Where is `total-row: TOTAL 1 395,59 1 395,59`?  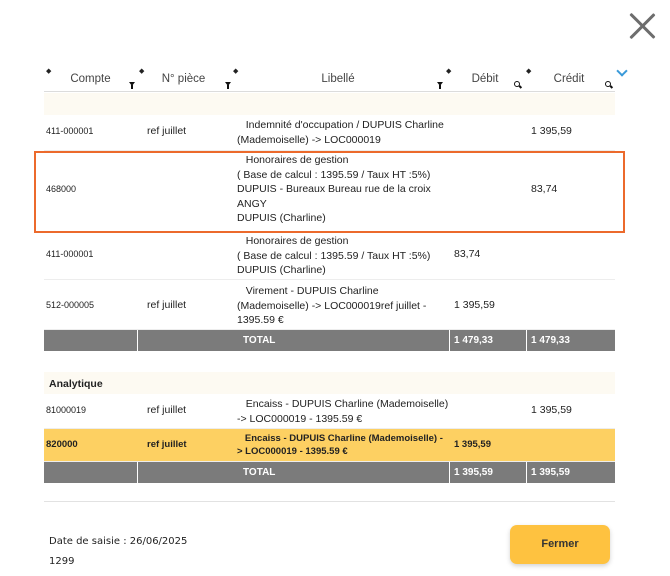 total-row: TOTAL 1 395,59 1 395,59 is located at coordinates (329, 472).